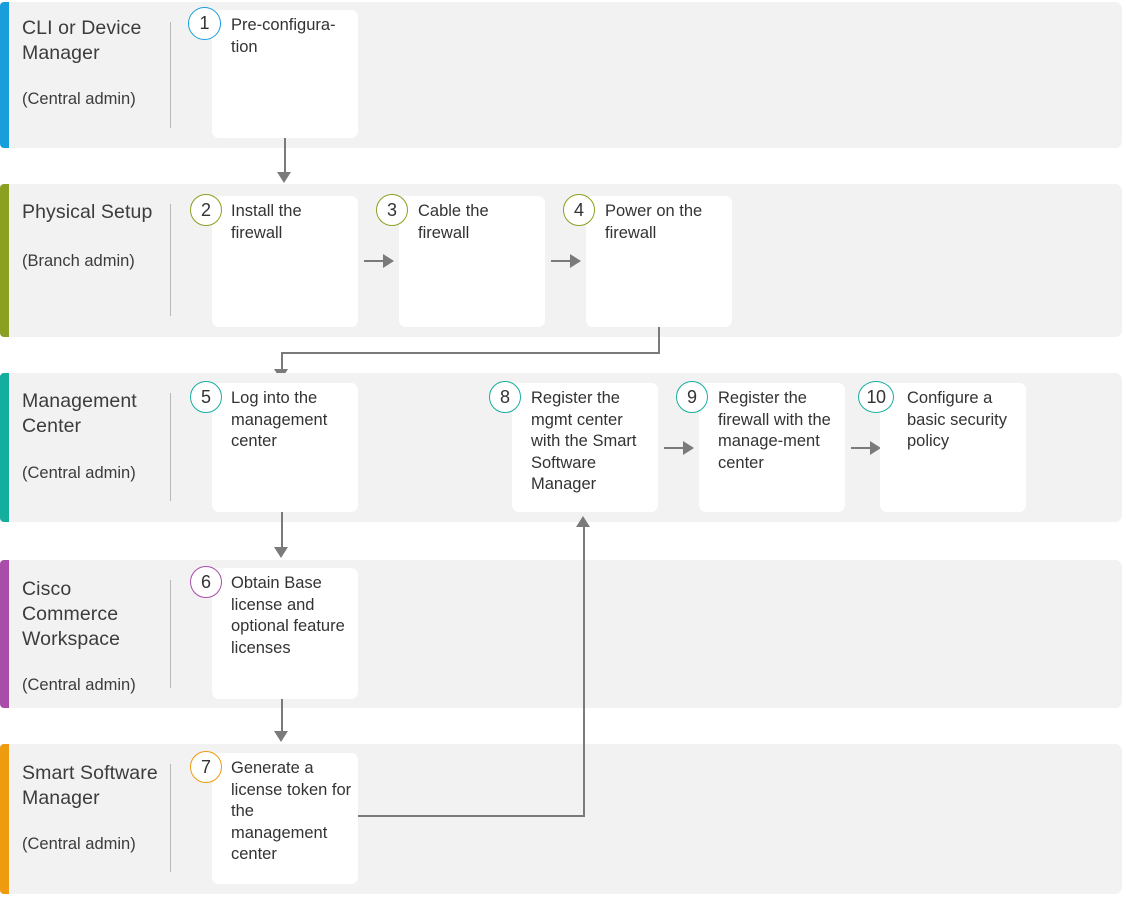  Describe the element at coordinates (279, 419) in the screenshot. I see `step-label-5: Log into the management center` at that location.